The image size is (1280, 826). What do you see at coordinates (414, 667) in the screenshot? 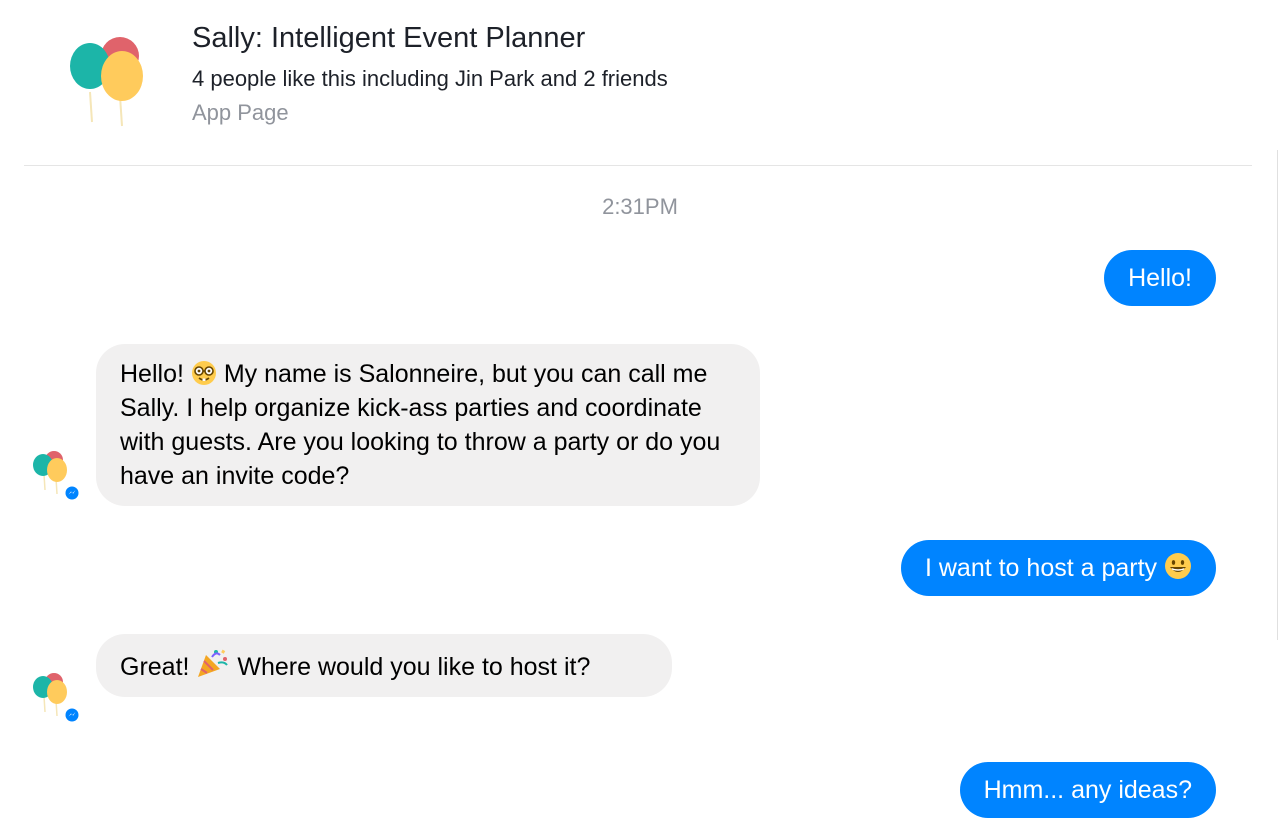
I see `message-text-rest: Where would you like to host it?` at bounding box center [414, 667].